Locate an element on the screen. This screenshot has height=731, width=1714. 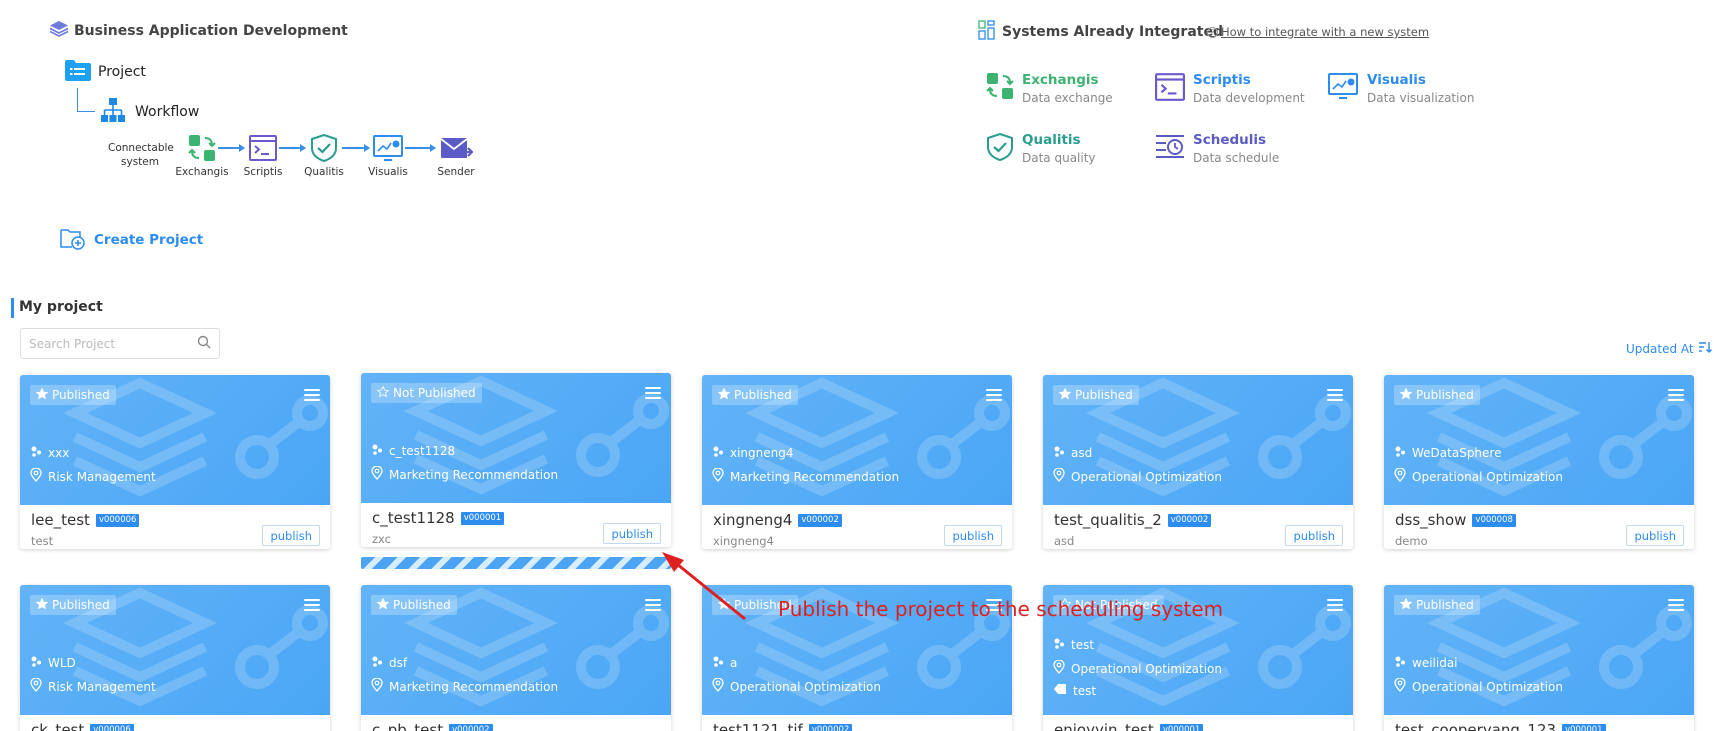
system-name: Scriptis is located at coordinates (1222, 80).